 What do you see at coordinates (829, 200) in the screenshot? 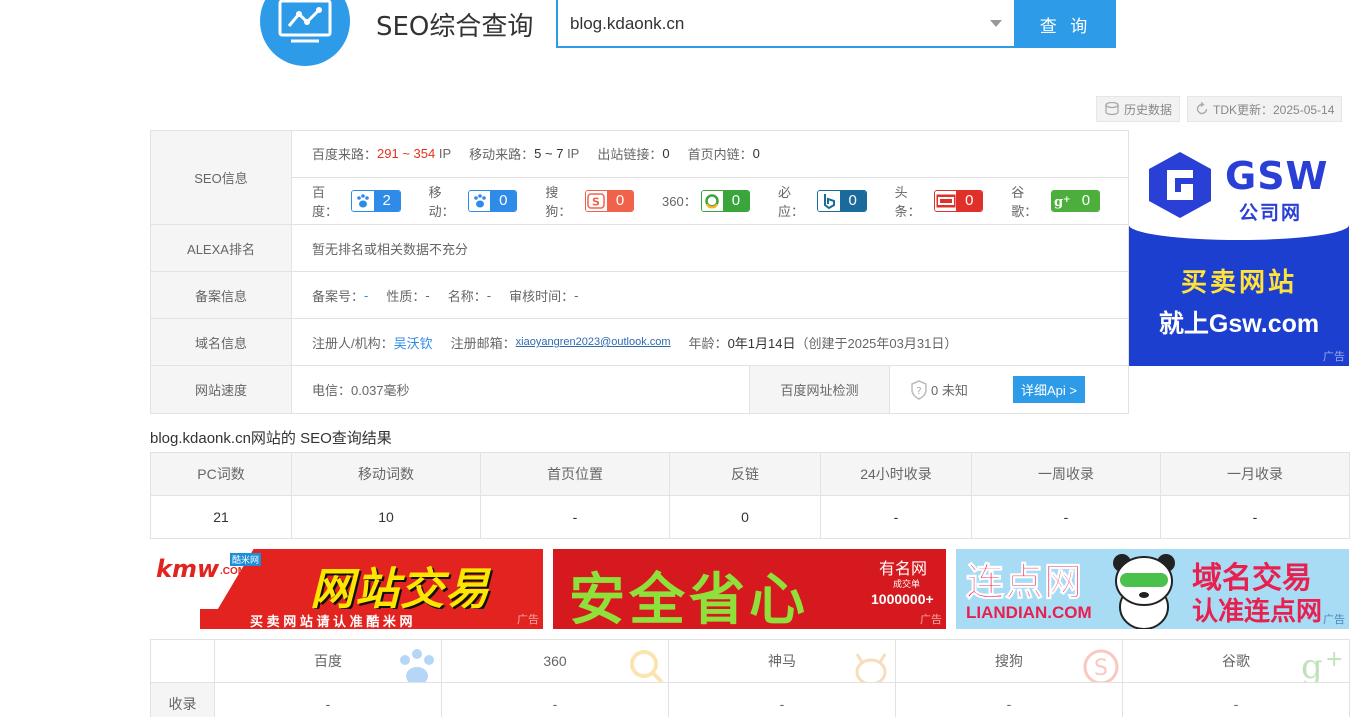
I see `bing-icon` at bounding box center [829, 200].